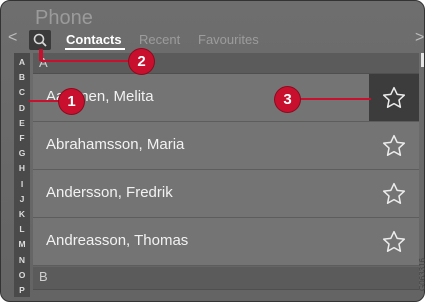  I want to click on callout-3-leader, so click(335, 99).